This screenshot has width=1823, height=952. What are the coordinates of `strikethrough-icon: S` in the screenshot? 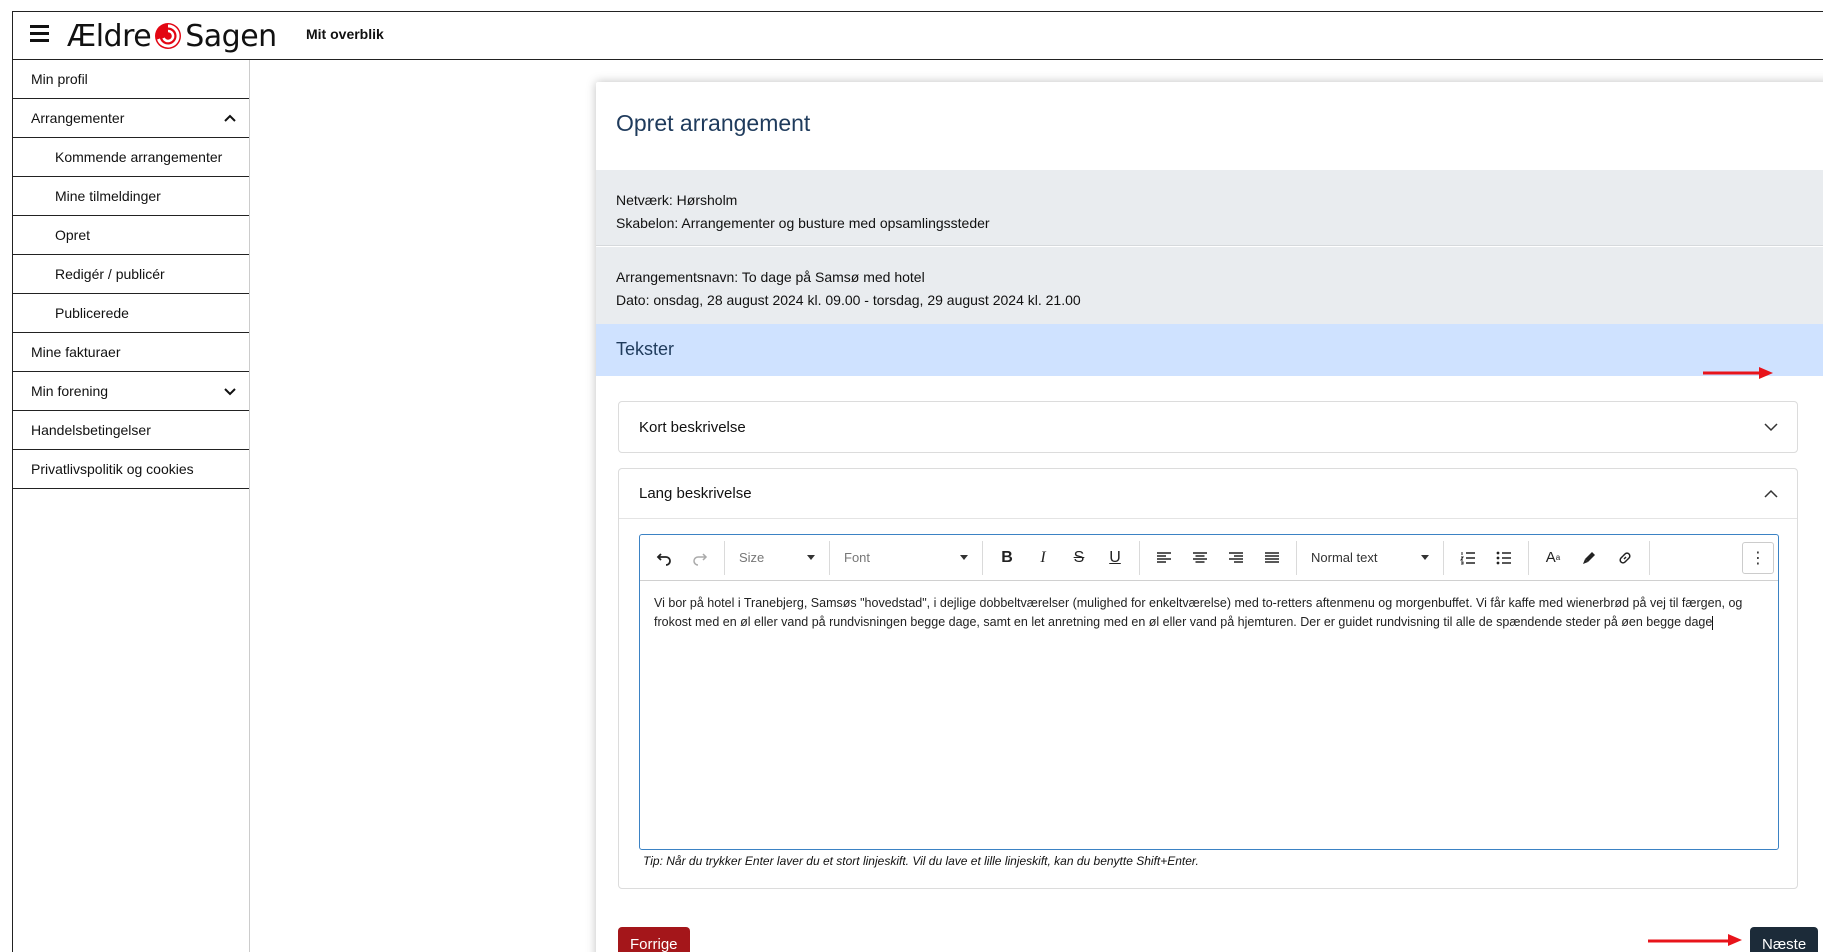 It's located at (1079, 558).